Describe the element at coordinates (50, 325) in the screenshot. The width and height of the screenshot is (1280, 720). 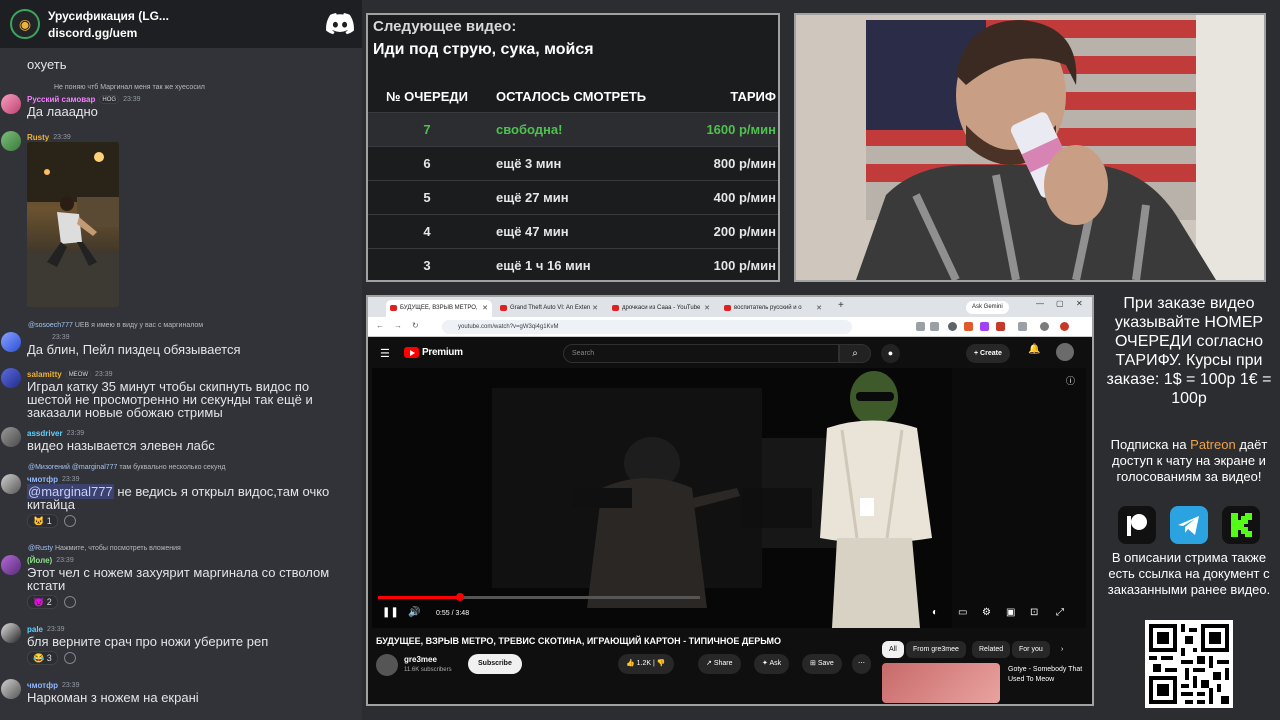
I see `reply-username: @sosoech777` at that location.